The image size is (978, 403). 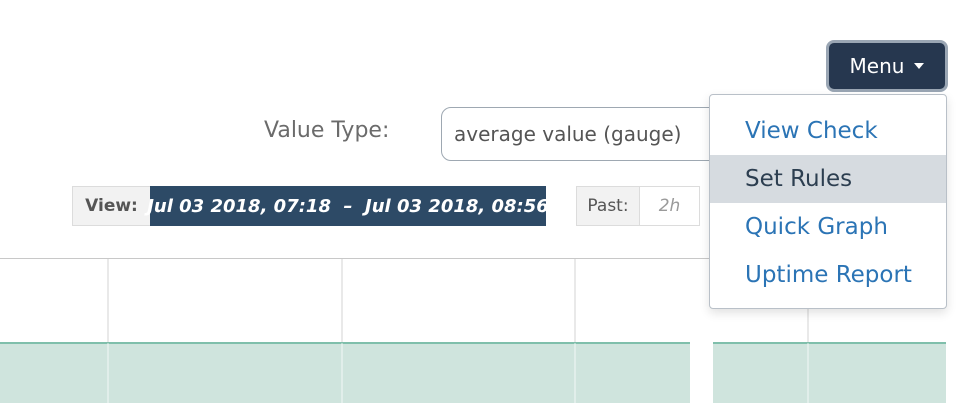 I want to click on view-label: View:, so click(x=111, y=206).